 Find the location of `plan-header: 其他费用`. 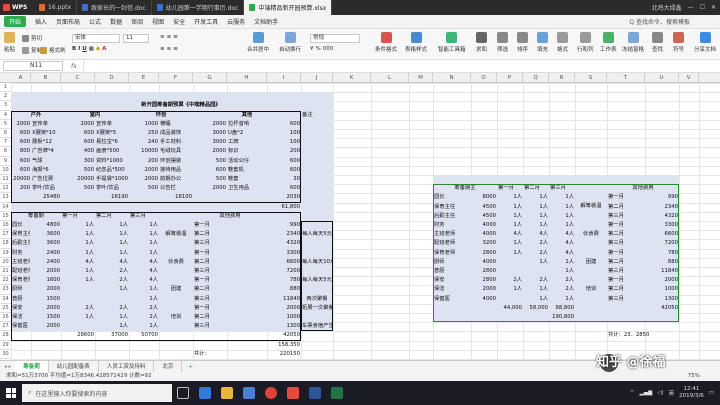

plan-header: 其他费用 is located at coordinates (230, 216).